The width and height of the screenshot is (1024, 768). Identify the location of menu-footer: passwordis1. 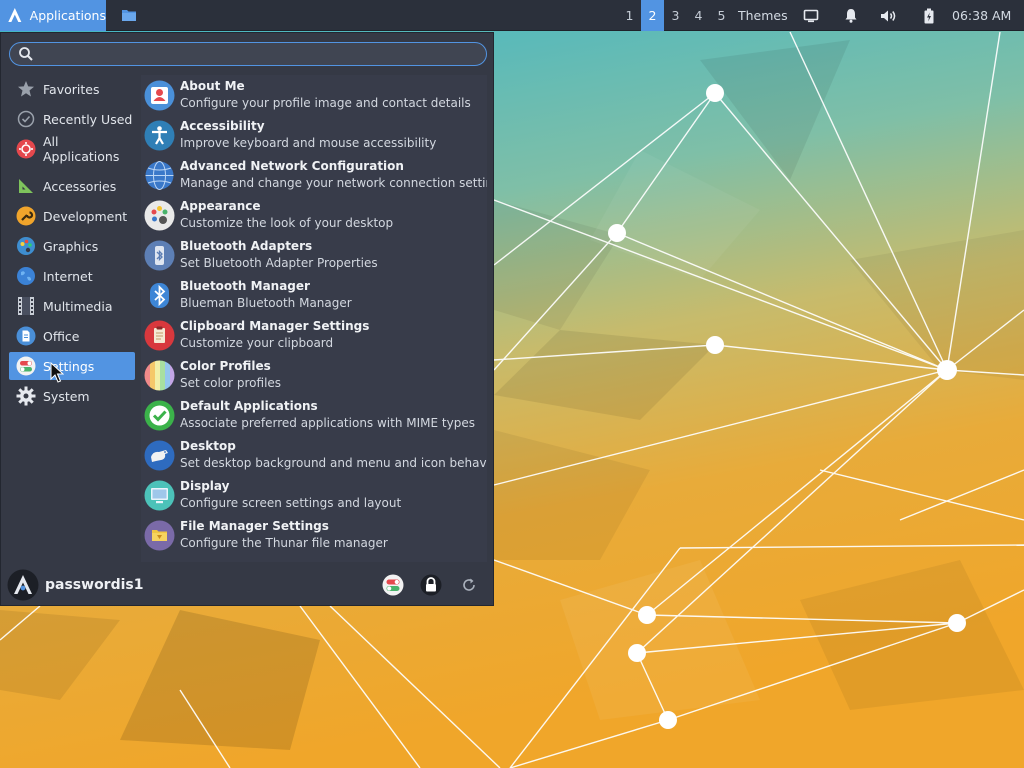
(247, 584).